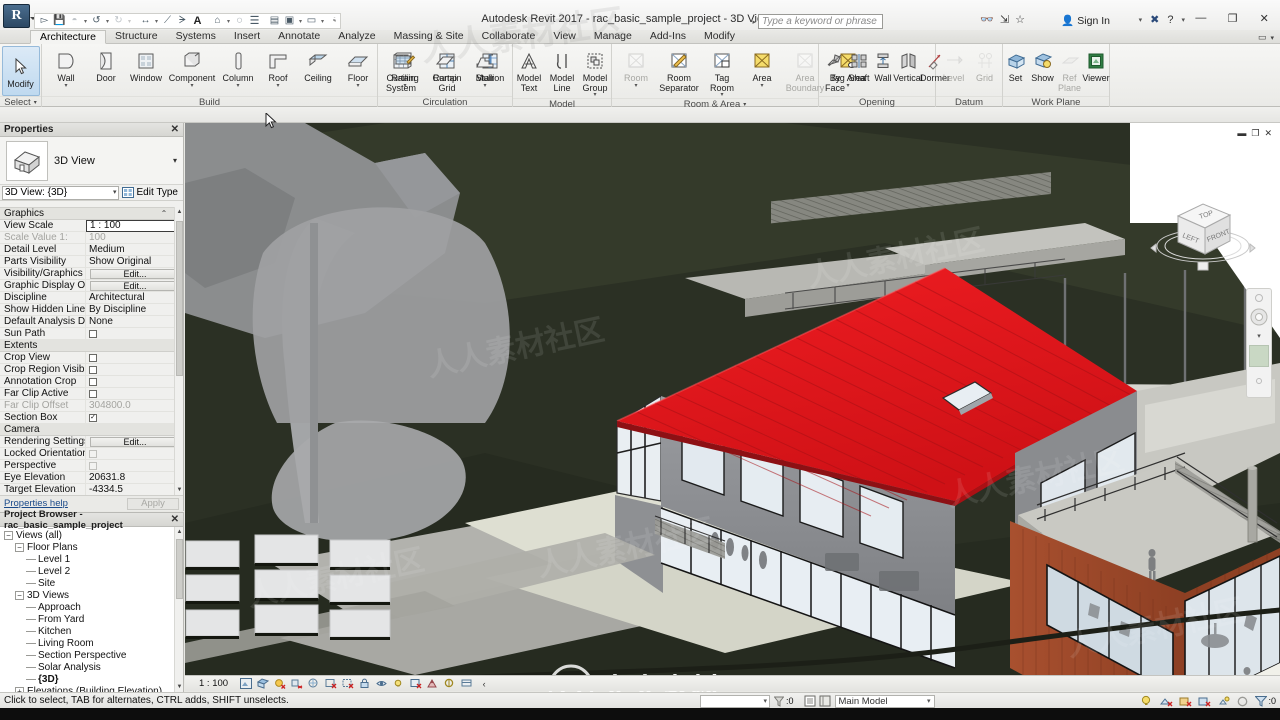 The image size is (1280, 720). What do you see at coordinates (929, 701) in the screenshot?
I see `main-model-chevron-down-icon: ▾` at bounding box center [929, 701].